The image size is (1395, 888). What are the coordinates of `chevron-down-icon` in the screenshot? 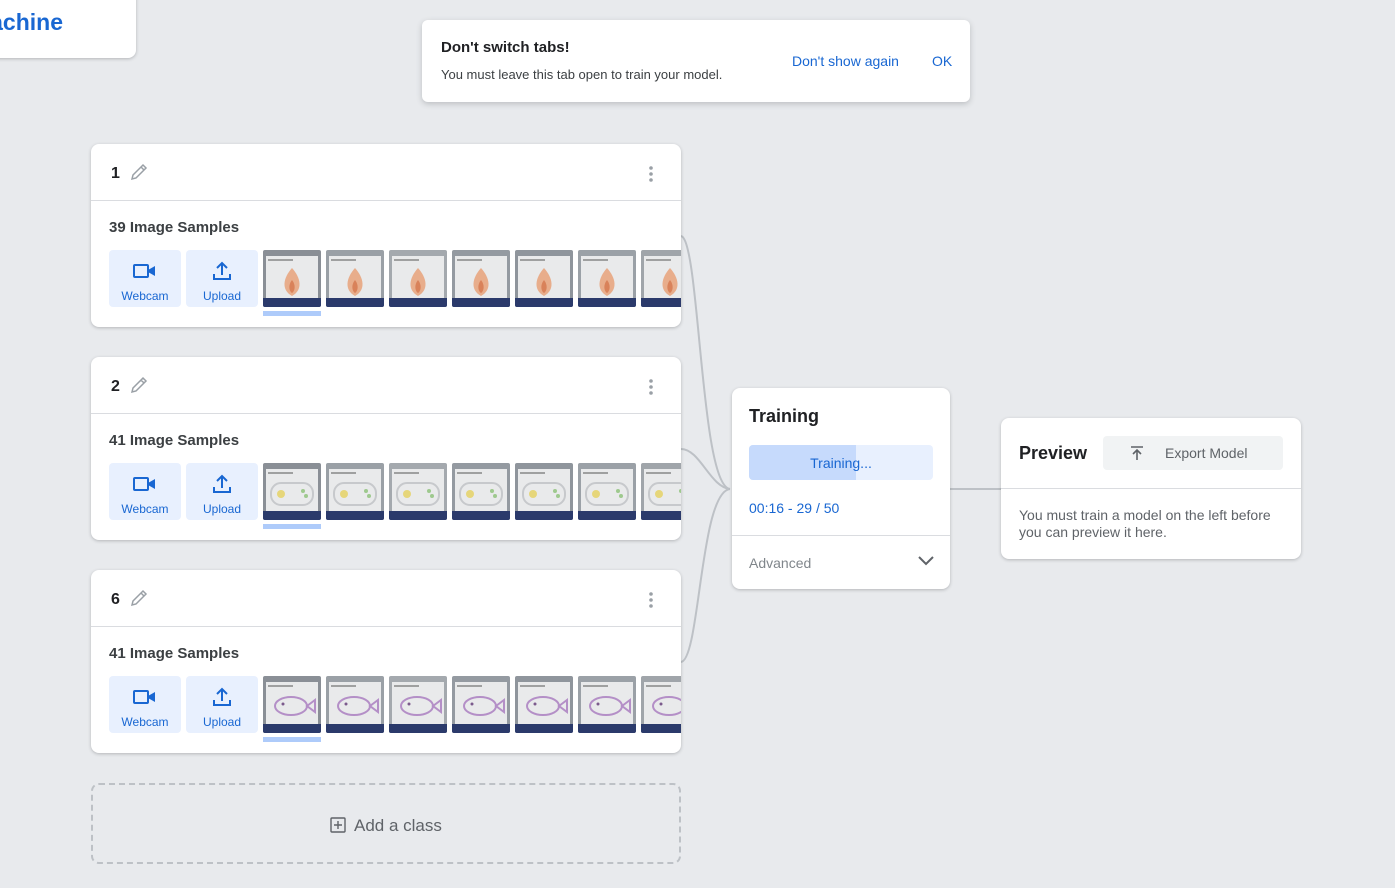 It's located at (926, 561).